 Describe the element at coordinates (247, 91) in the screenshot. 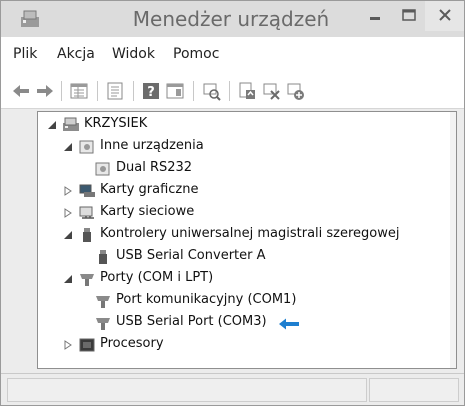

I see `update-driver-icon` at that location.